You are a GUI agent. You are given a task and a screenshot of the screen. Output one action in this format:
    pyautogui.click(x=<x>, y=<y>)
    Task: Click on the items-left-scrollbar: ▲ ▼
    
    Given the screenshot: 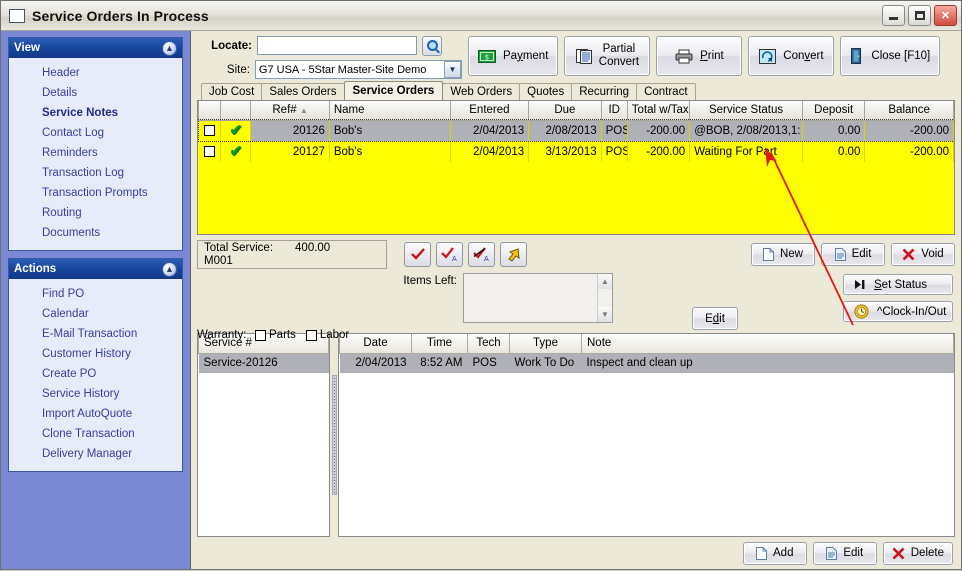 What is the action you would take?
    pyautogui.click(x=604, y=298)
    